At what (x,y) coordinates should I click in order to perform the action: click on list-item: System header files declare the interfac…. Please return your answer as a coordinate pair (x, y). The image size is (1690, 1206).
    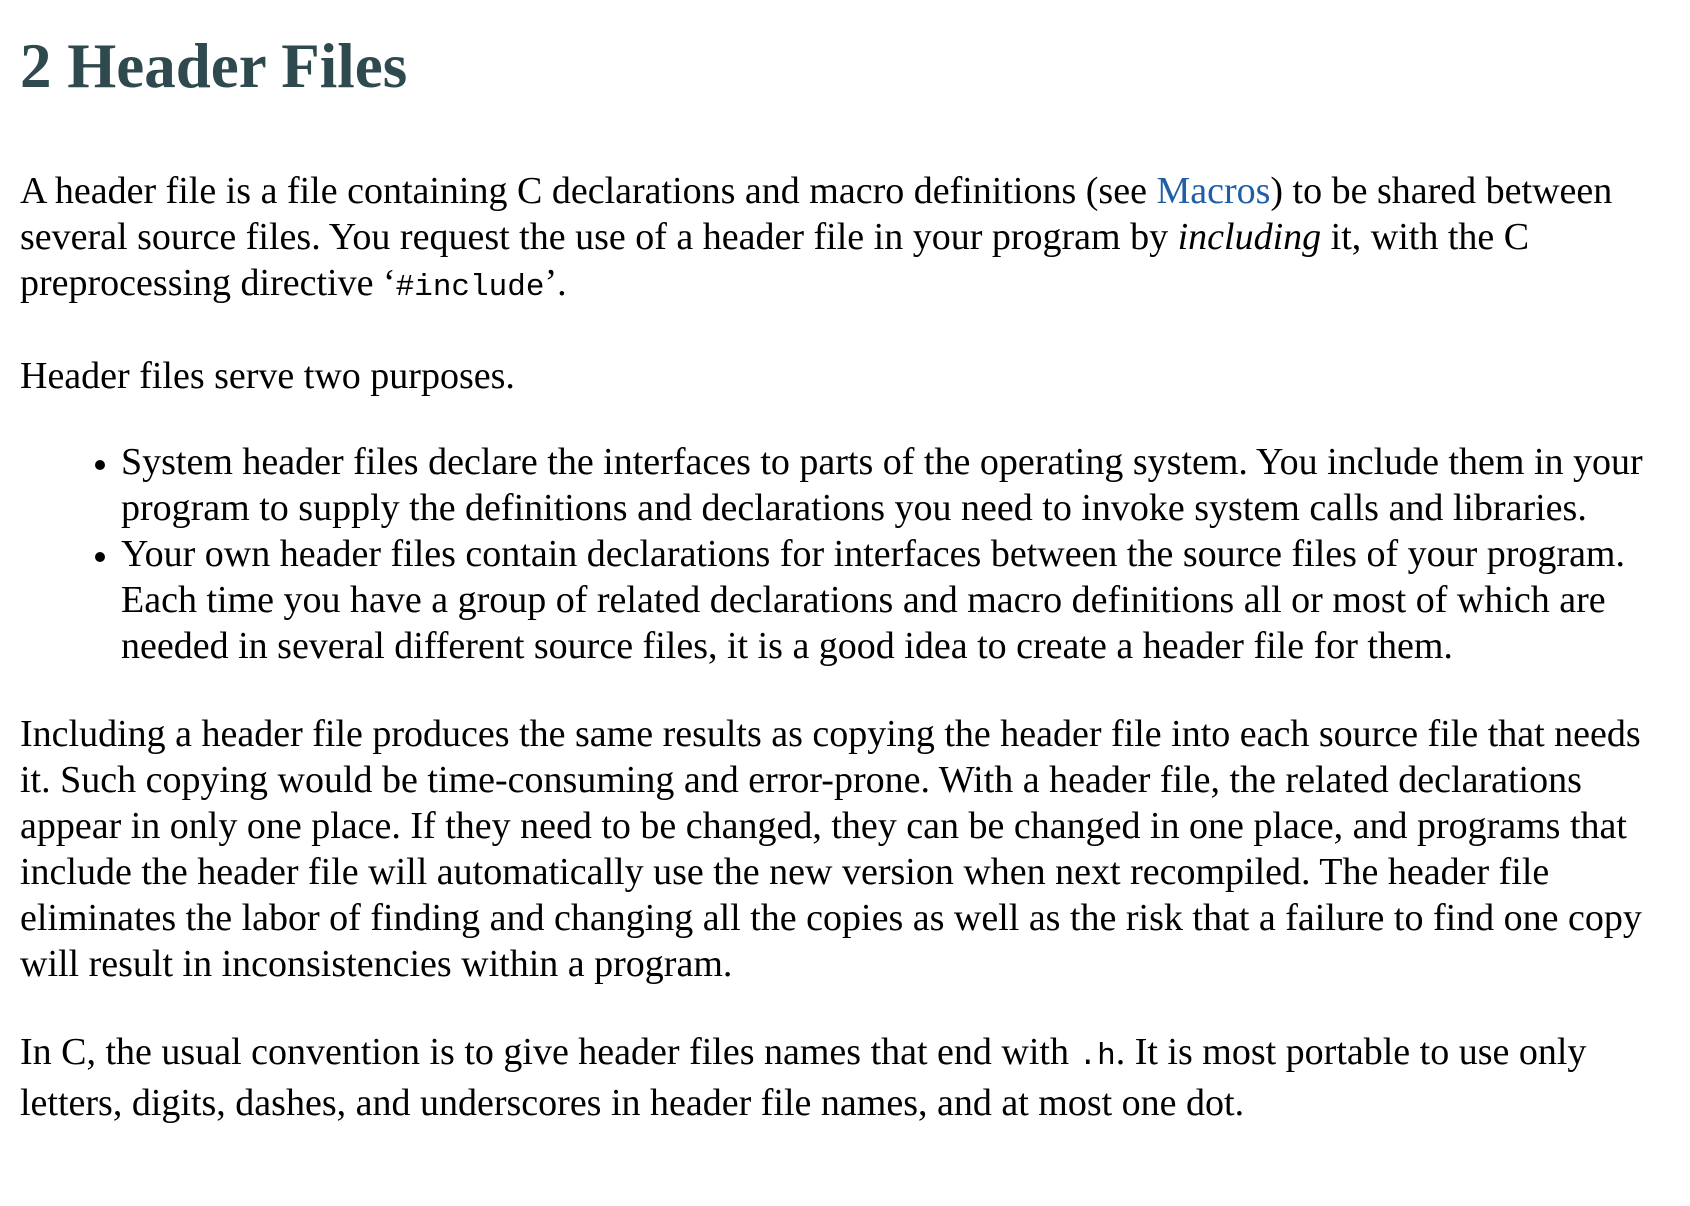
    Looking at the image, I should click on (900, 485).